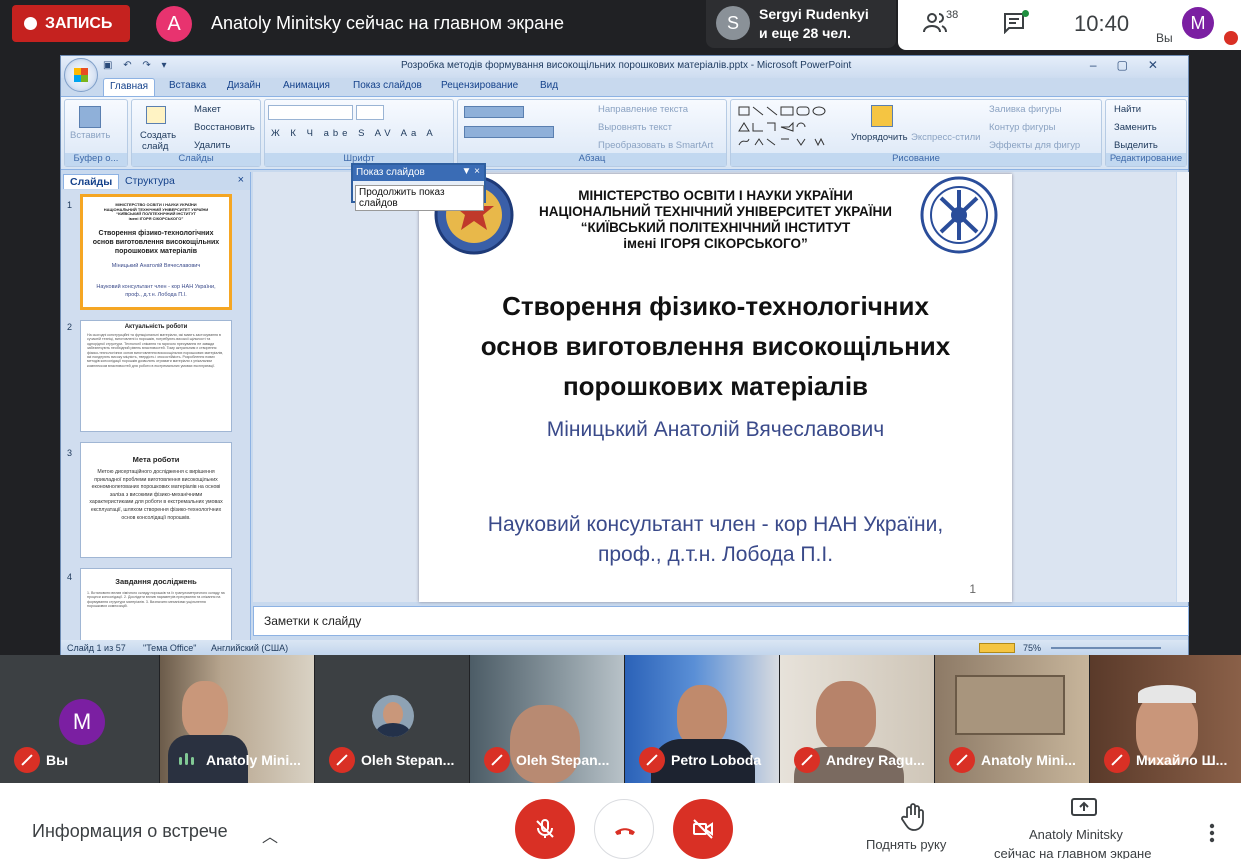 This screenshot has width=1241, height=859. I want to click on shadow-button: S, so click(363, 133).